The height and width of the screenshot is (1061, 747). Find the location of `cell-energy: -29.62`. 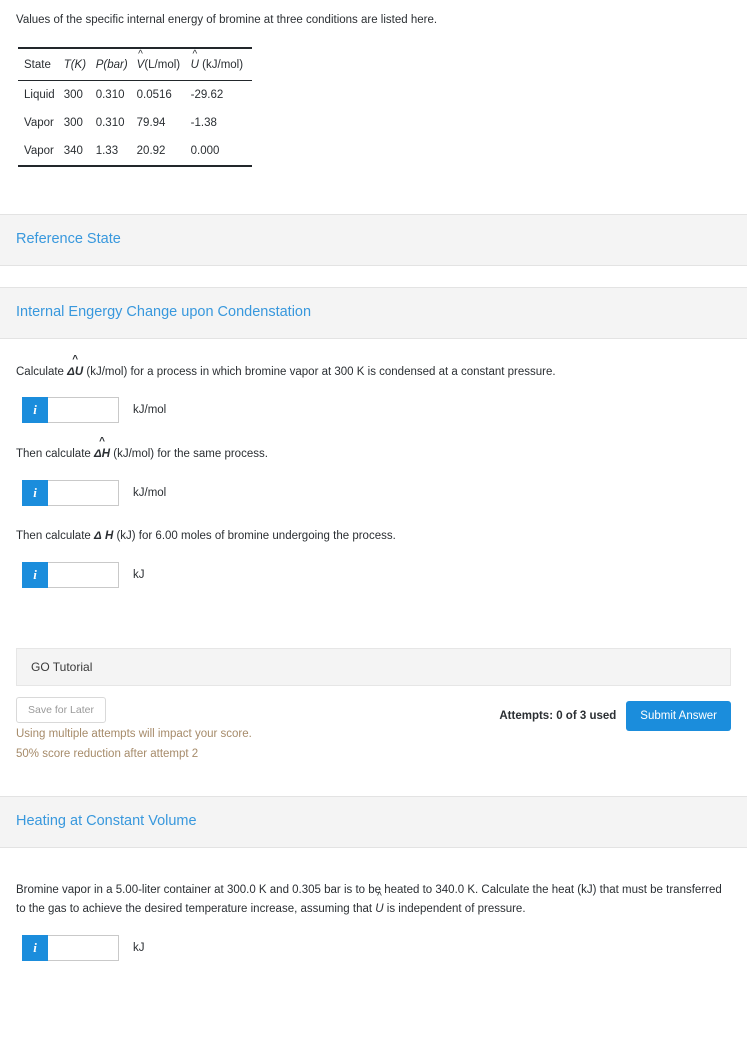

cell-energy: -29.62 is located at coordinates (207, 94).